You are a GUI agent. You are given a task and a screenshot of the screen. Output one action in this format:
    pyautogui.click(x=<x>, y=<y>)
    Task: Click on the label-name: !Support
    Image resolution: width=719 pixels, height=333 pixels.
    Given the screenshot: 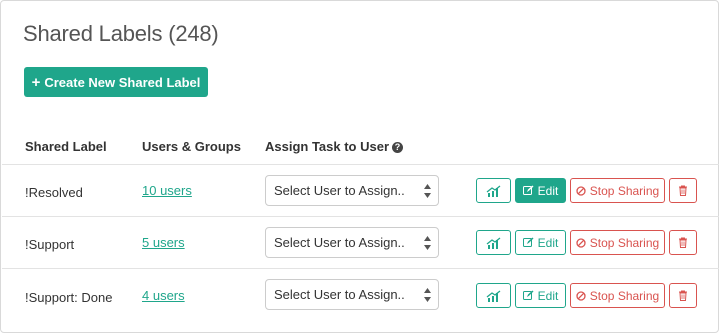 What is the action you would take?
    pyautogui.click(x=50, y=244)
    